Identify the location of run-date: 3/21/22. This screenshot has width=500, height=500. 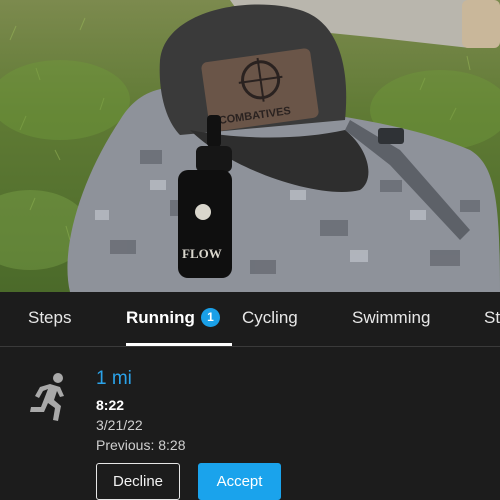
(119, 425).